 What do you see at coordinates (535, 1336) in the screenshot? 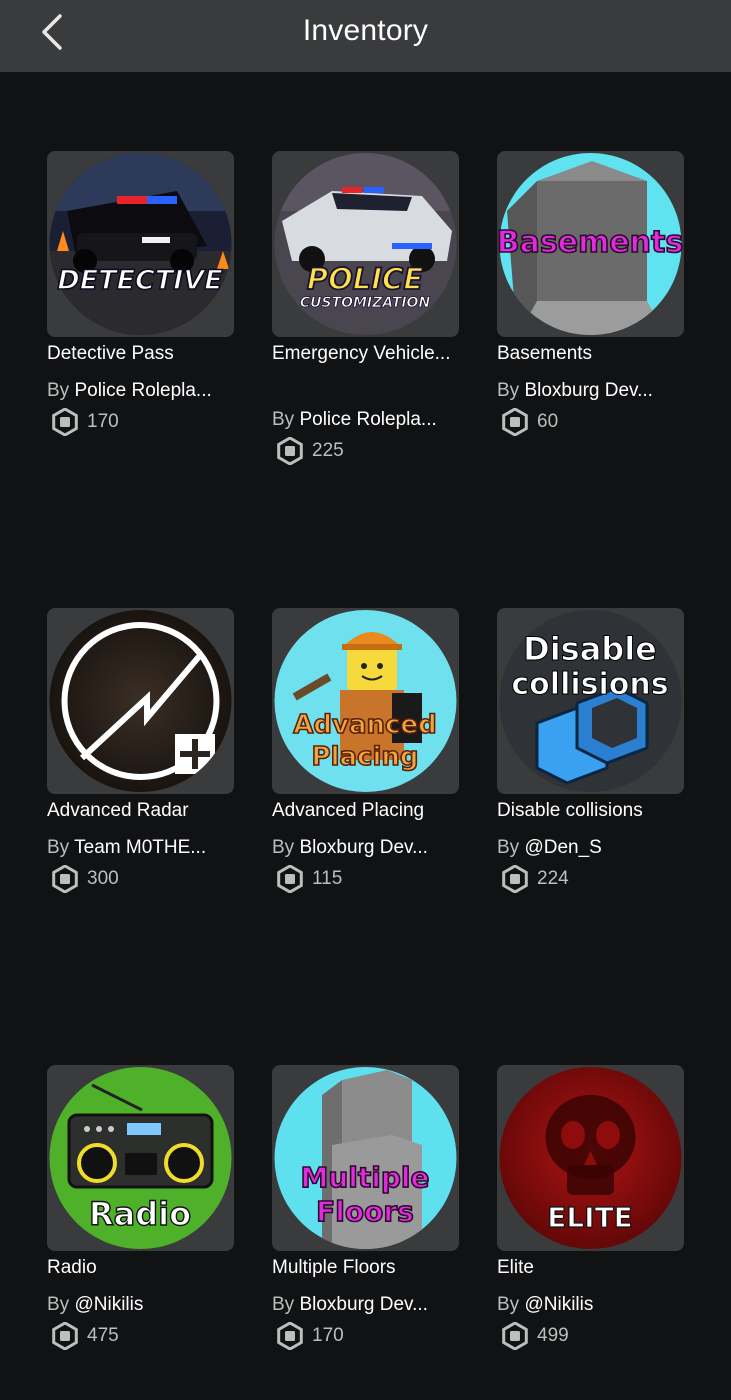
I see `item-price: 499` at bounding box center [535, 1336].